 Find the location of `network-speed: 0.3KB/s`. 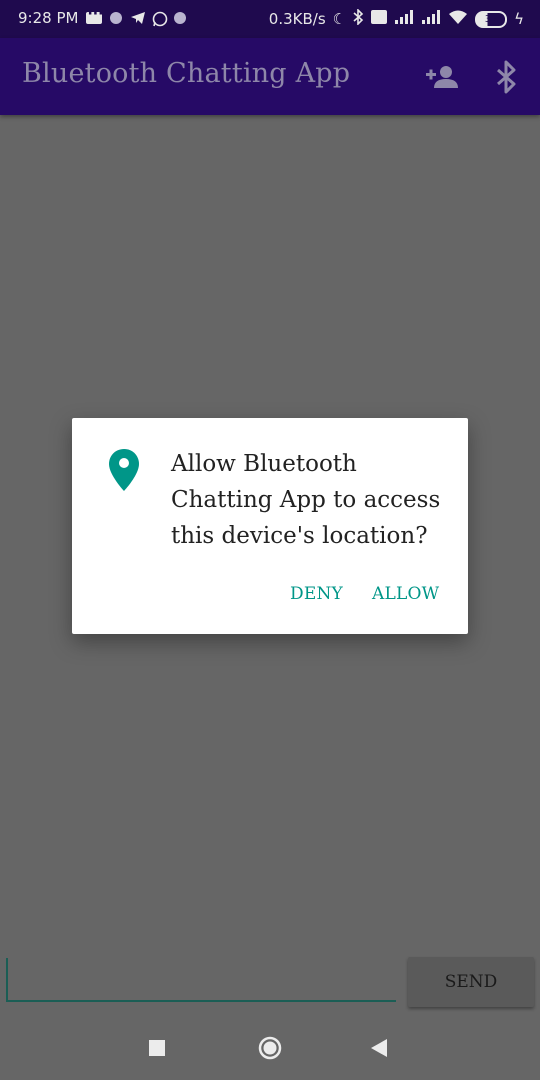

network-speed: 0.3KB/s is located at coordinates (297, 19).